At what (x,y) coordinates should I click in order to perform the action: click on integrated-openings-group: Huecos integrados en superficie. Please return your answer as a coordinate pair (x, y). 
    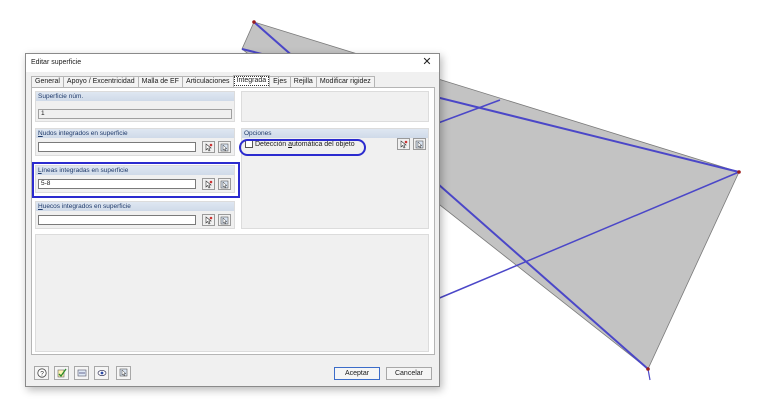
    Looking at the image, I should click on (135, 215).